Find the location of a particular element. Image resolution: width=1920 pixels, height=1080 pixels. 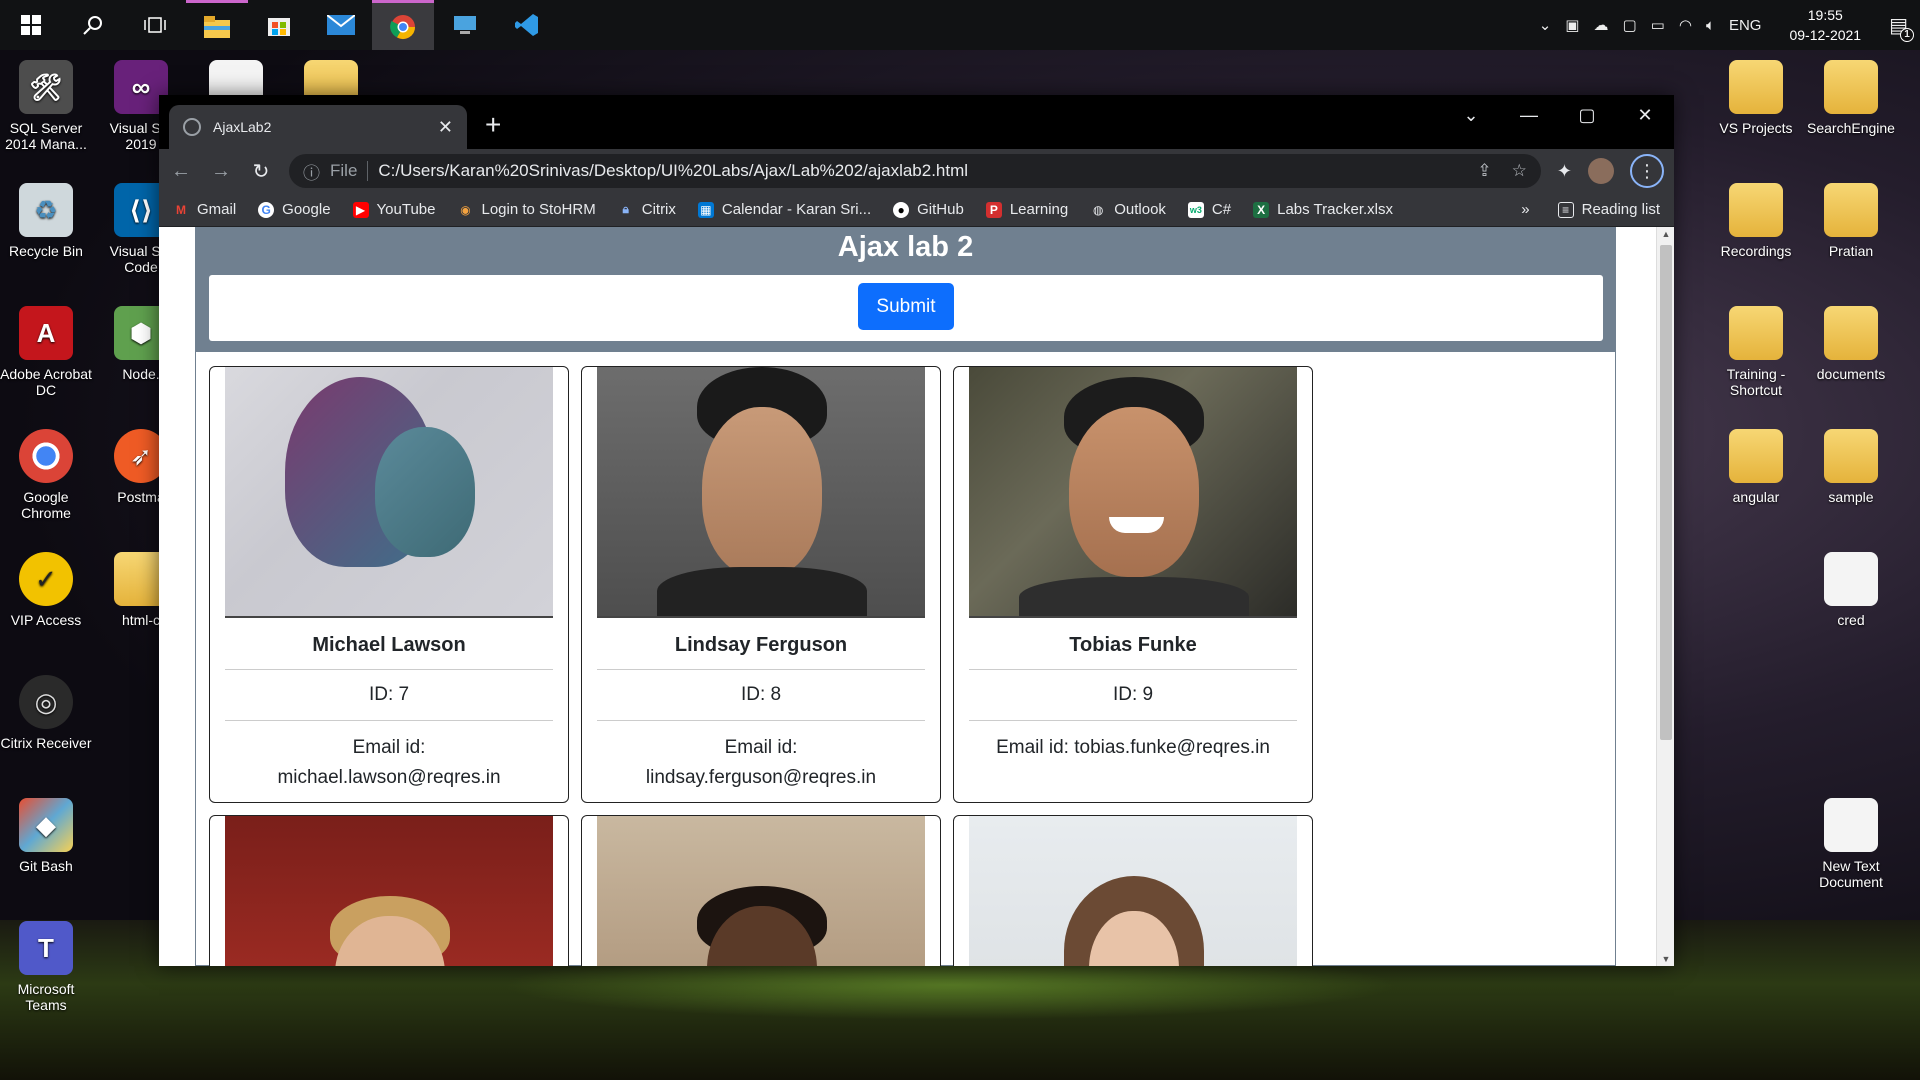

submit-button: Submit is located at coordinates (906, 306).